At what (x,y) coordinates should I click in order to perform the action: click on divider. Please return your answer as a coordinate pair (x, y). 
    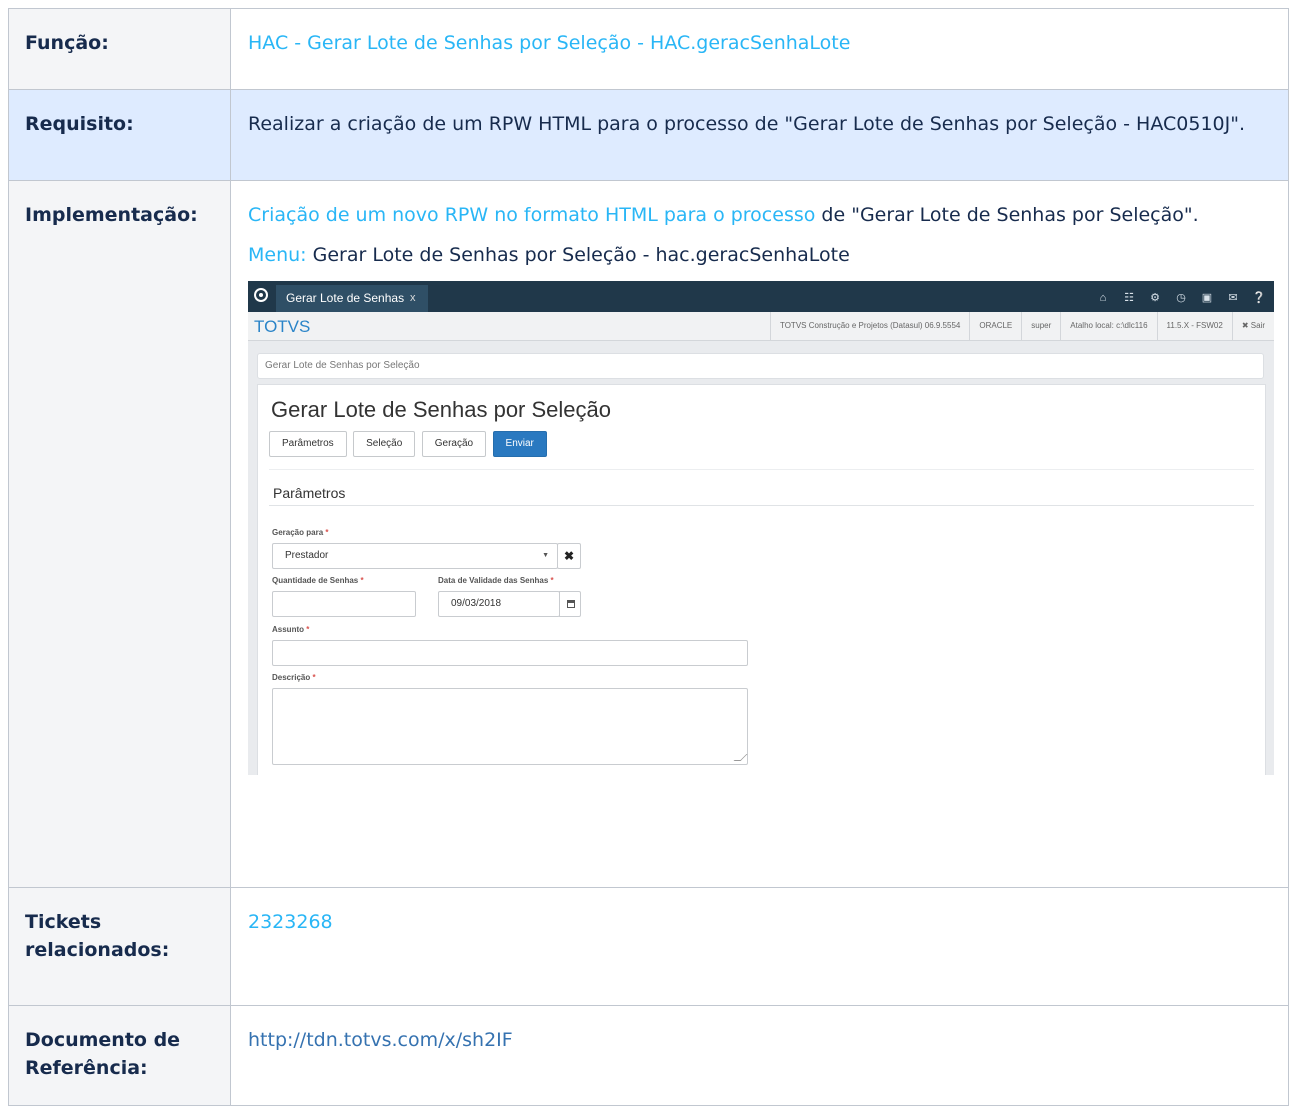
    Looking at the image, I should click on (761, 469).